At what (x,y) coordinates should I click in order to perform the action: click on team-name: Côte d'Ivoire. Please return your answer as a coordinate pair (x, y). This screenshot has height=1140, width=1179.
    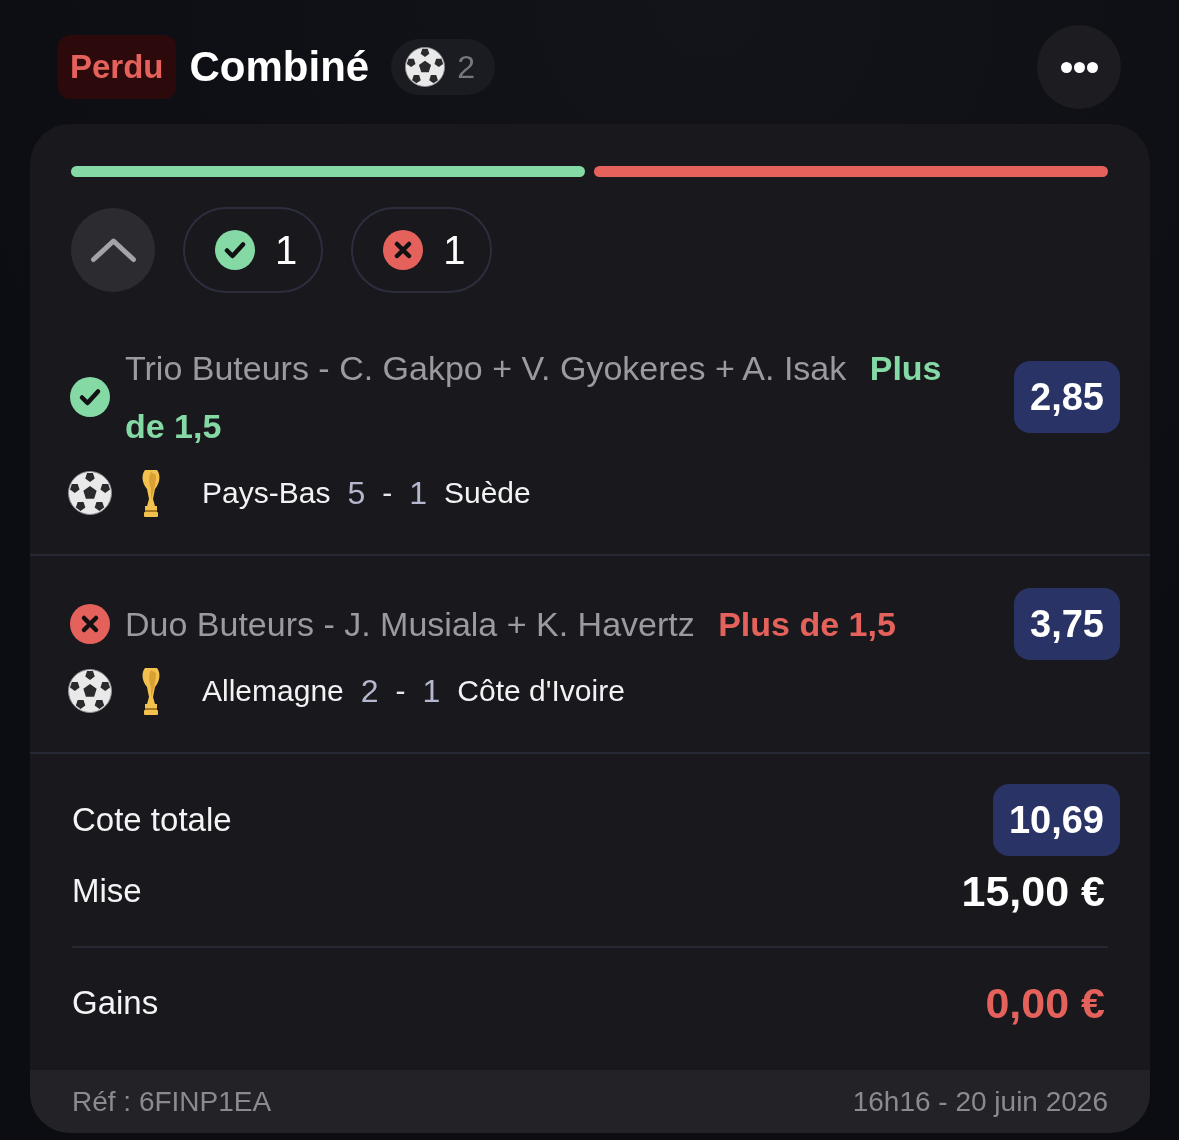
    Looking at the image, I should click on (541, 691).